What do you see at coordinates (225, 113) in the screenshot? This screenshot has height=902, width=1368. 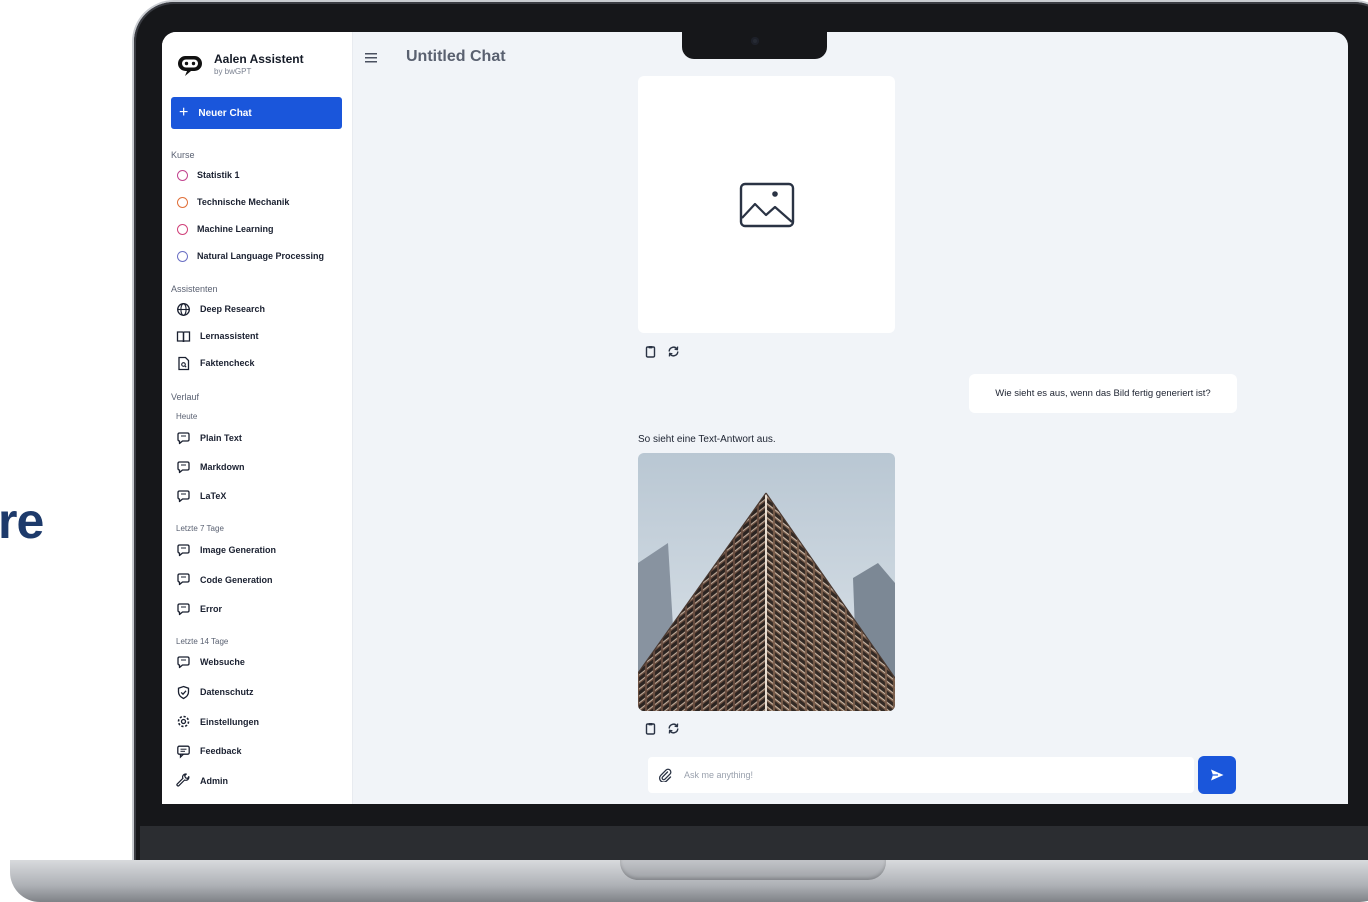 I see `new-chat-label: Neuer Chat` at bounding box center [225, 113].